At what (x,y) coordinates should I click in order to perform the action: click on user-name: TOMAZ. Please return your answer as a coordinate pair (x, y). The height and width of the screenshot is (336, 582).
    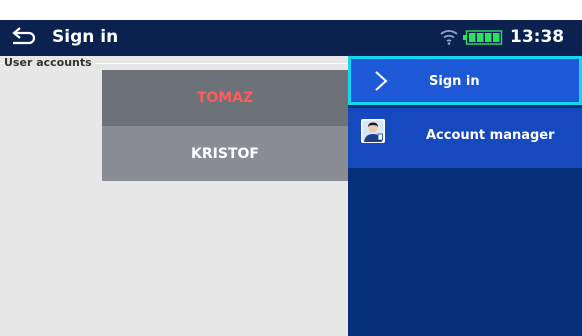
    Looking at the image, I should click on (225, 98).